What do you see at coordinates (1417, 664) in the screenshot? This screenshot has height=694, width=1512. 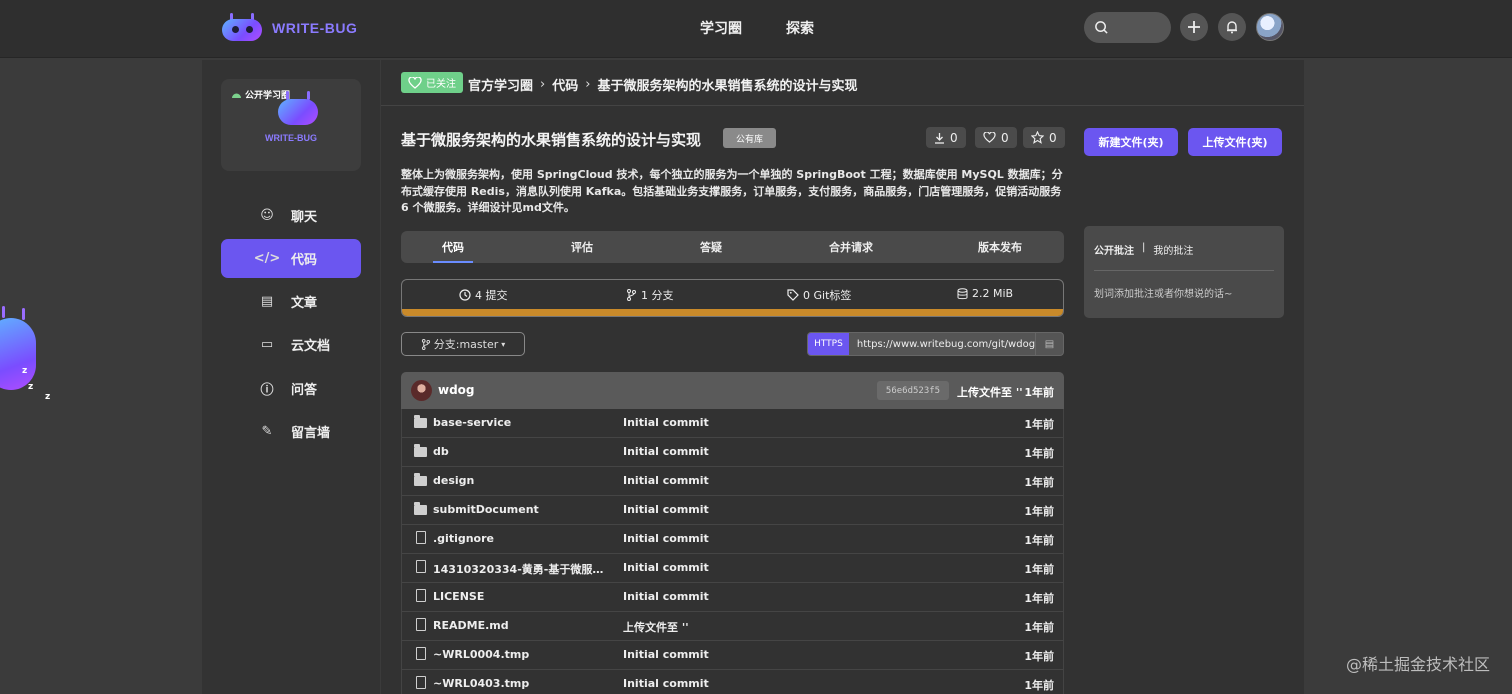 I see `watermark: @稀土掘金技术社区` at bounding box center [1417, 664].